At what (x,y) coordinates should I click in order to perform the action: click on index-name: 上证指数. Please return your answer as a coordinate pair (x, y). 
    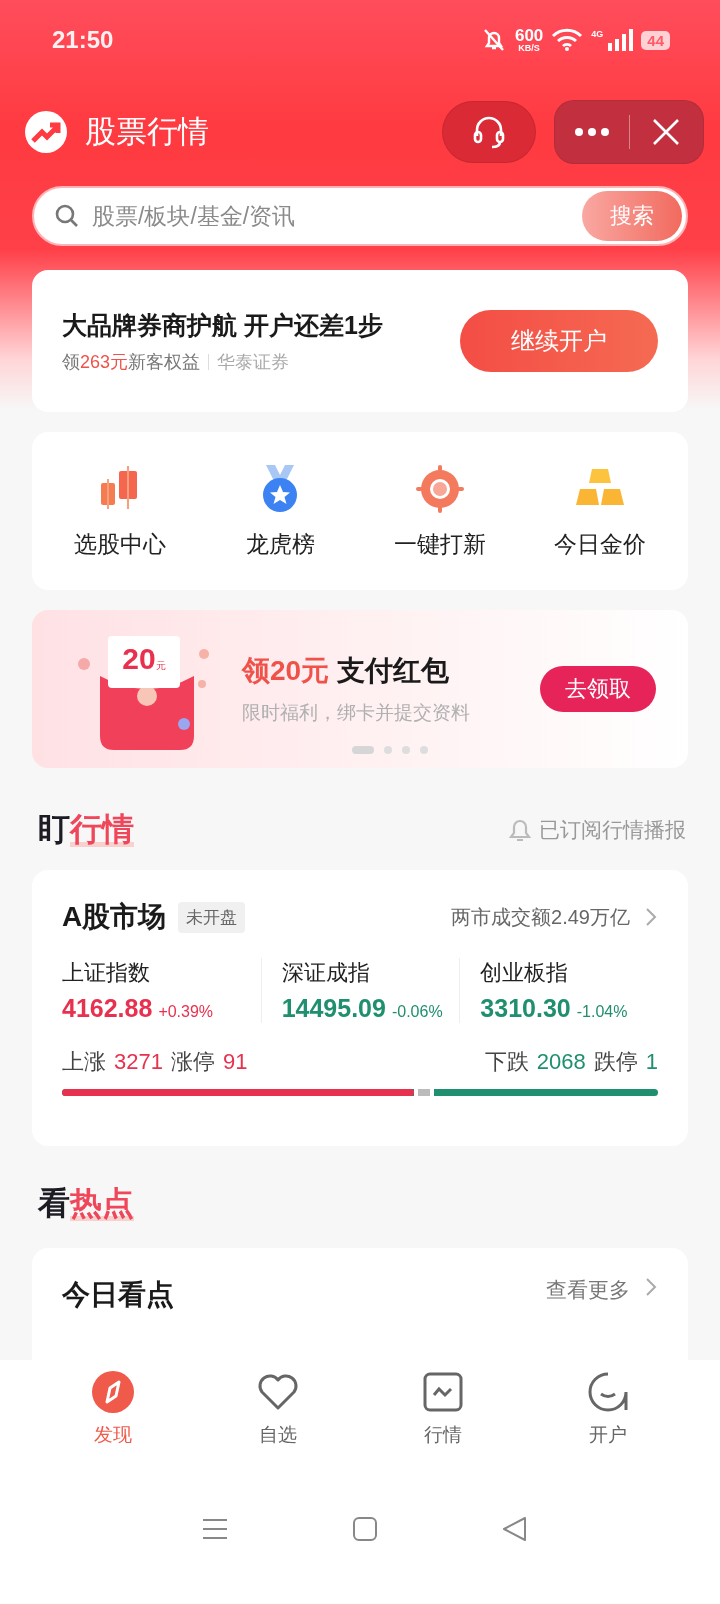
    Looking at the image, I should click on (106, 973).